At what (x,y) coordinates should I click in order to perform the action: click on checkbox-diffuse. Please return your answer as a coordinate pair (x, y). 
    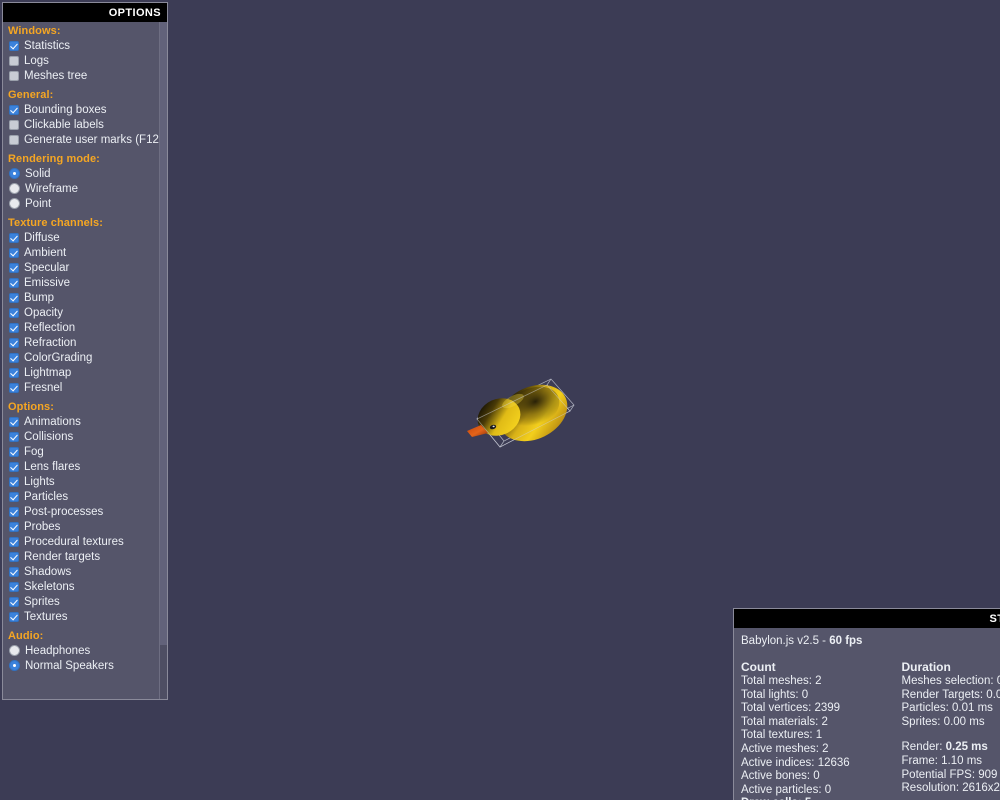
    Looking at the image, I should click on (14, 237).